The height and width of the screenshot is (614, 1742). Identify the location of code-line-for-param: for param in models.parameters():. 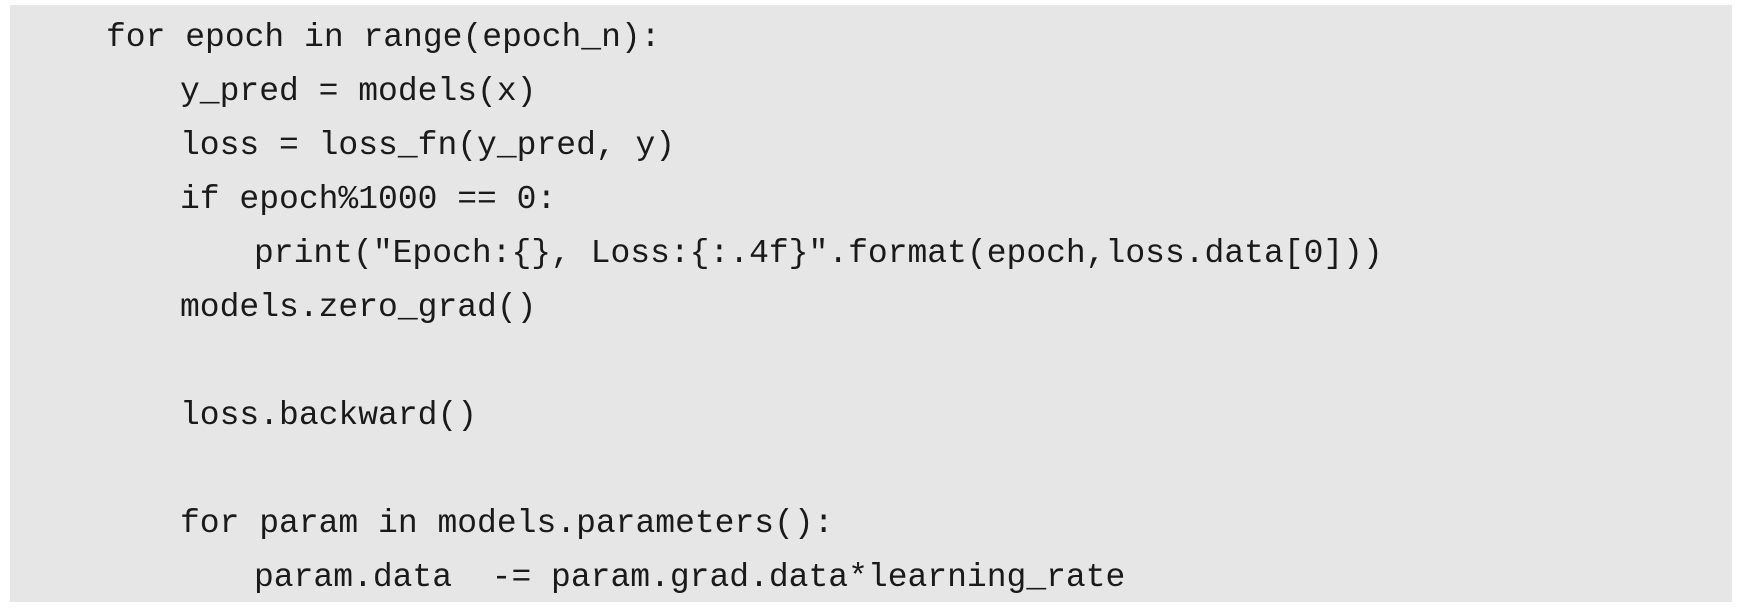
(507, 523).